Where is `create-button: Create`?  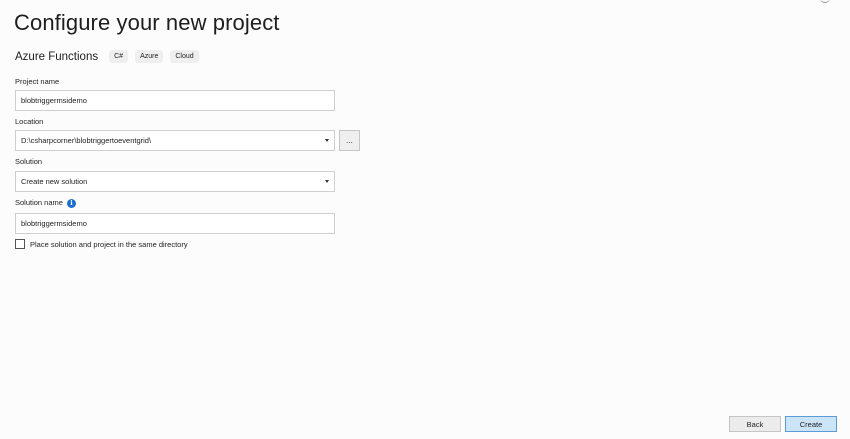
create-button: Create is located at coordinates (811, 424).